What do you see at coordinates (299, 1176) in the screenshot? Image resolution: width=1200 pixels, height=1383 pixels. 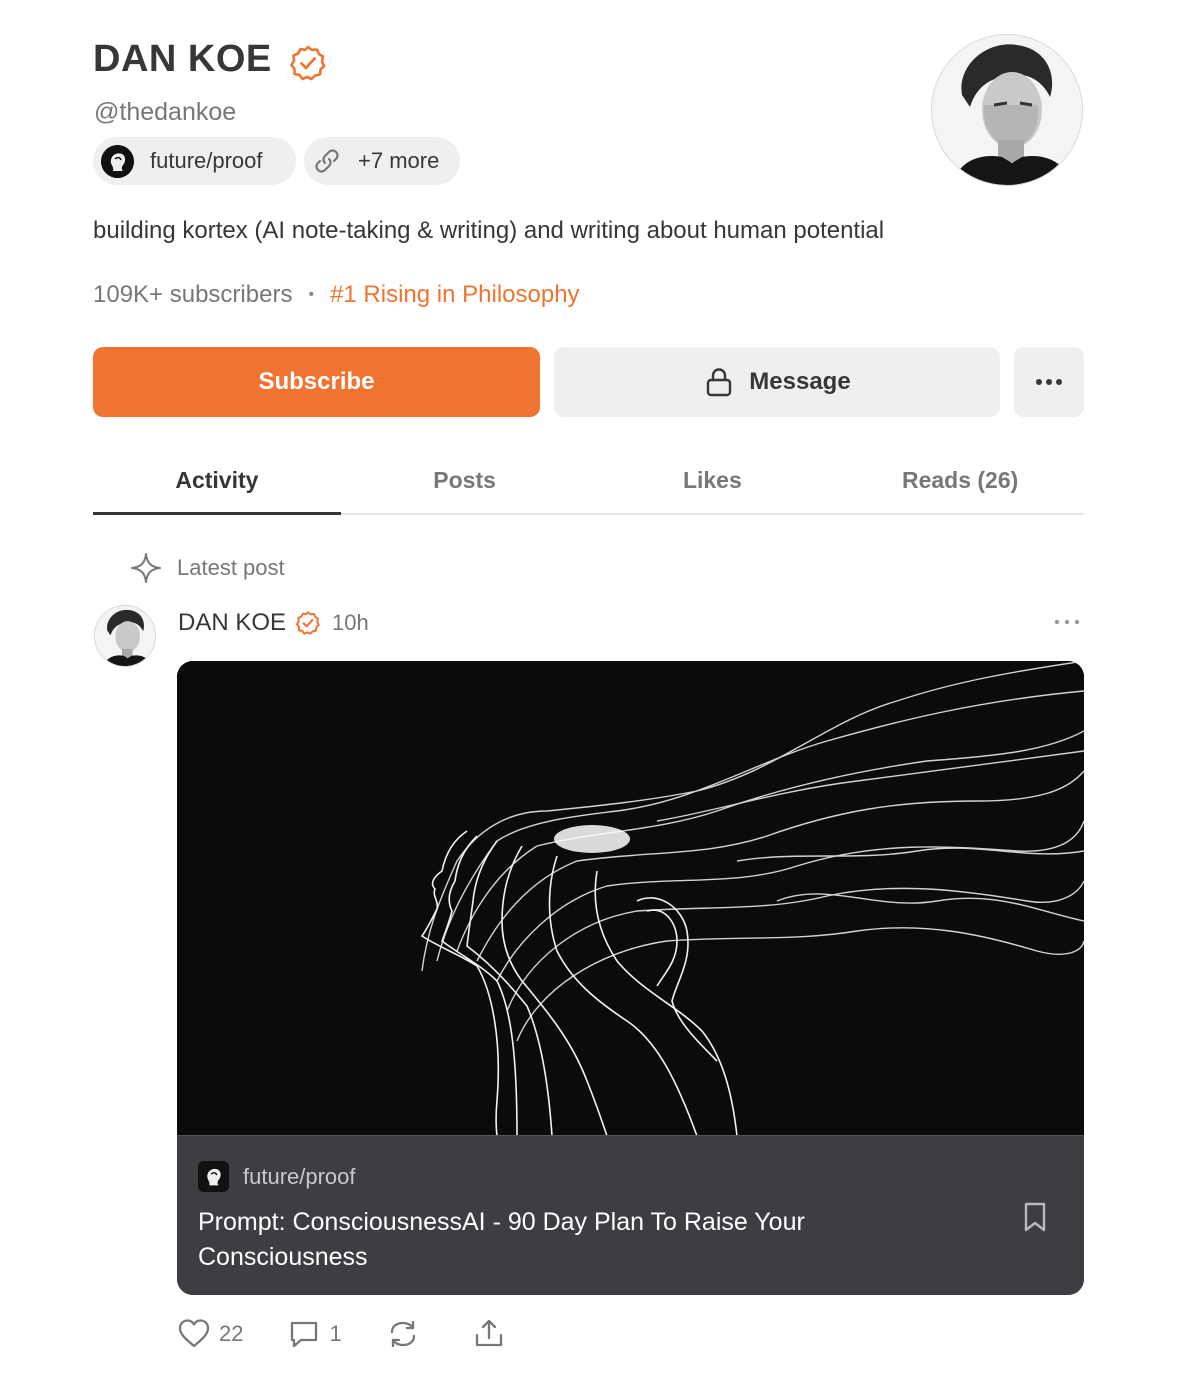 I see `post-publication-name: future/proof` at bounding box center [299, 1176].